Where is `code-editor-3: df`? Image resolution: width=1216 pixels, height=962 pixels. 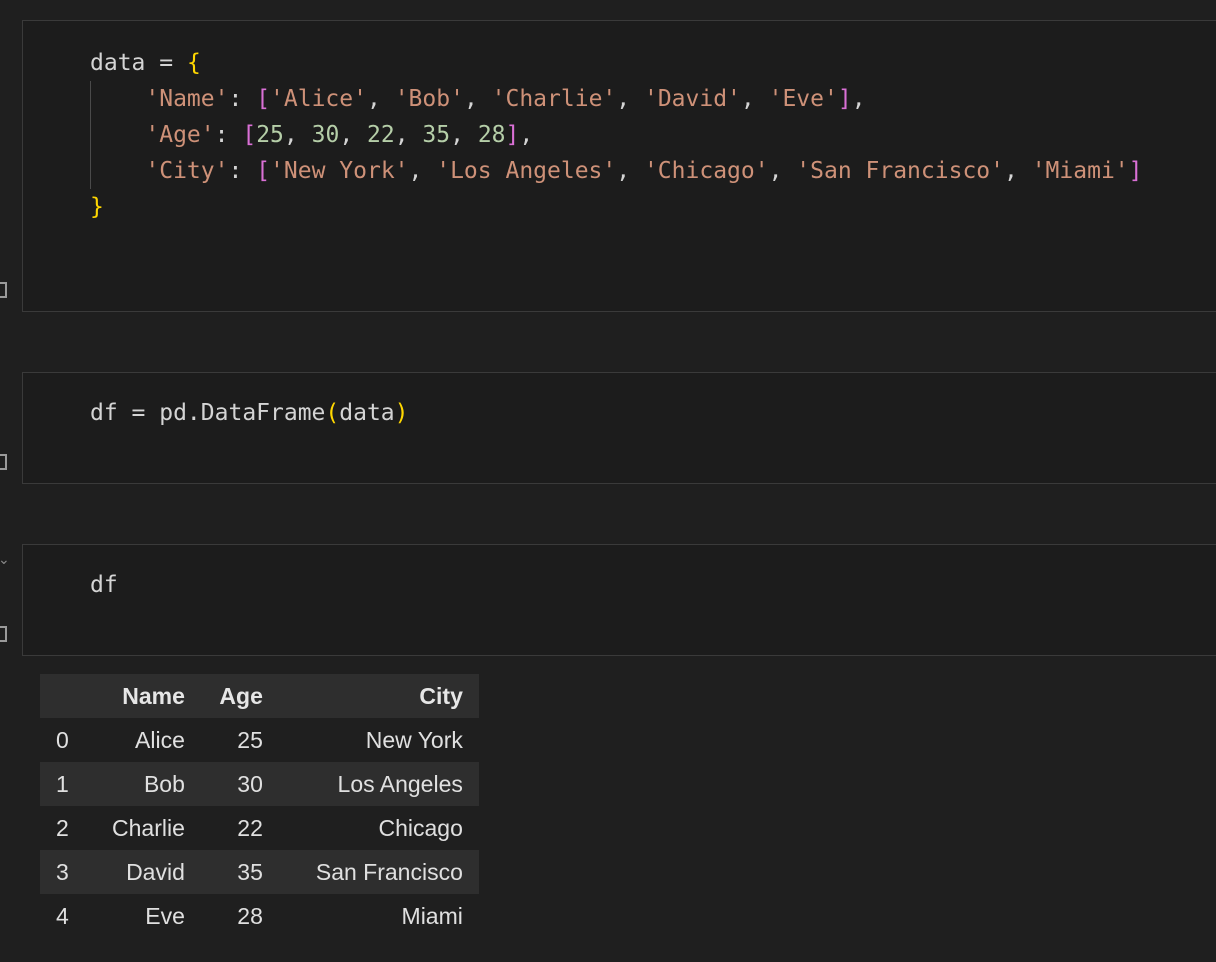
code-editor-3: df is located at coordinates (104, 585).